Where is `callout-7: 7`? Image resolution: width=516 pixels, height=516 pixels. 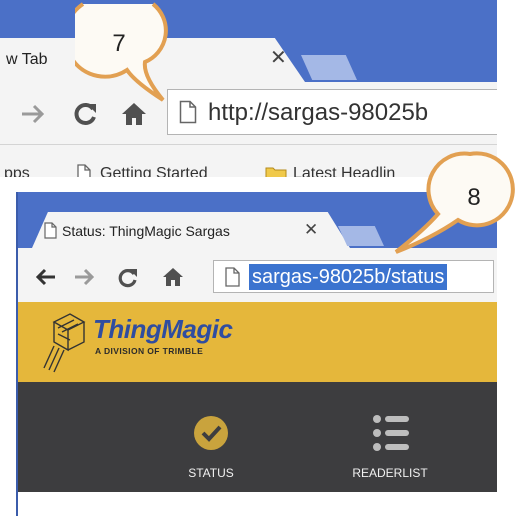
callout-7: 7 is located at coordinates (124, 55).